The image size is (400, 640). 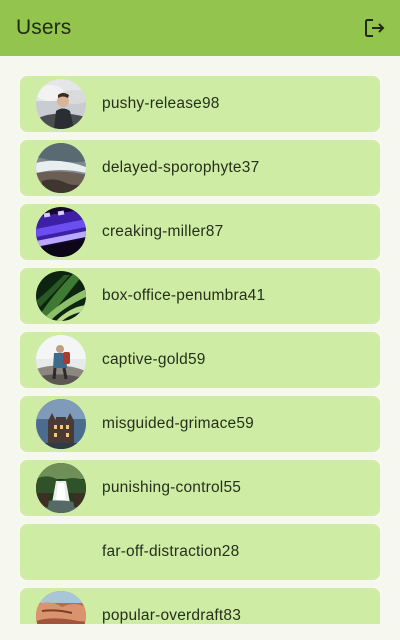 I want to click on app-bar: Users, so click(x=200, y=28).